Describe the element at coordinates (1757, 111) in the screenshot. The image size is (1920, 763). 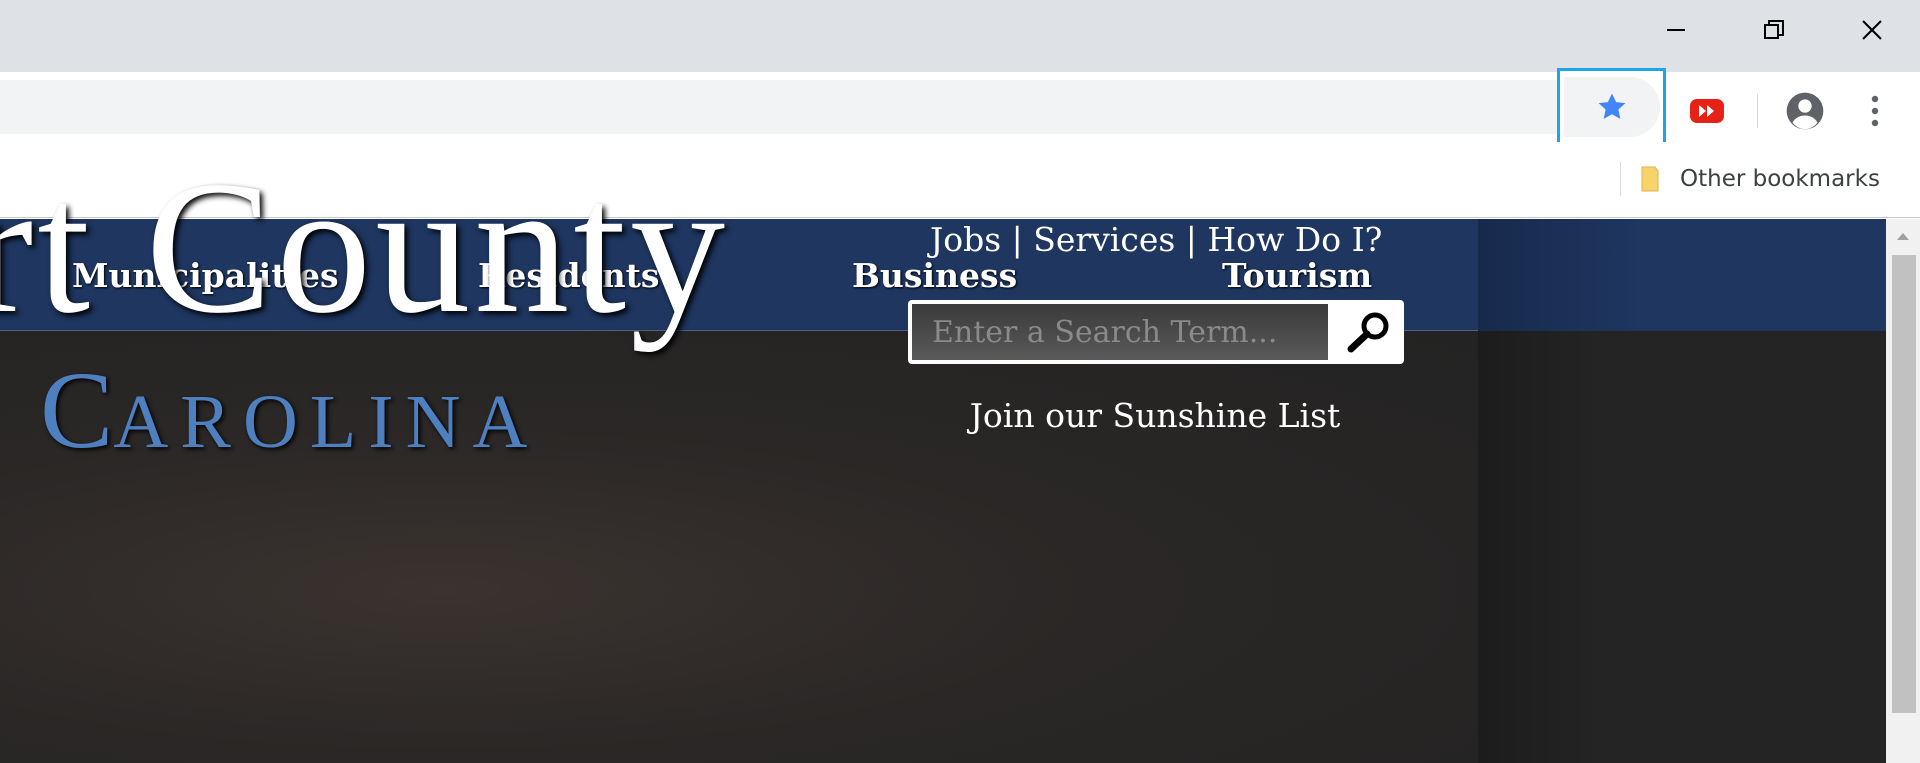
I see `toolbar-separator` at that location.